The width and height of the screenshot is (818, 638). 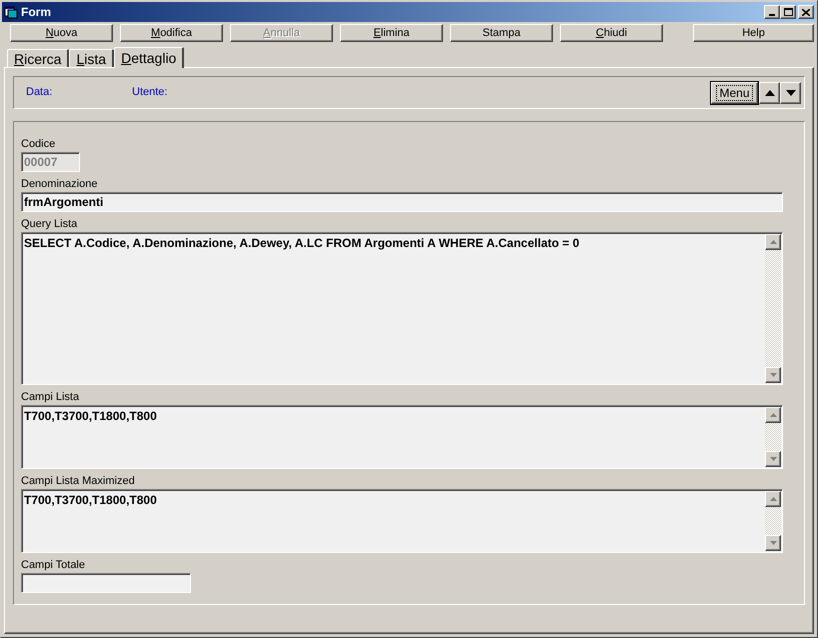 What do you see at coordinates (49, 224) in the screenshot?
I see `field-label: Query Lista` at bounding box center [49, 224].